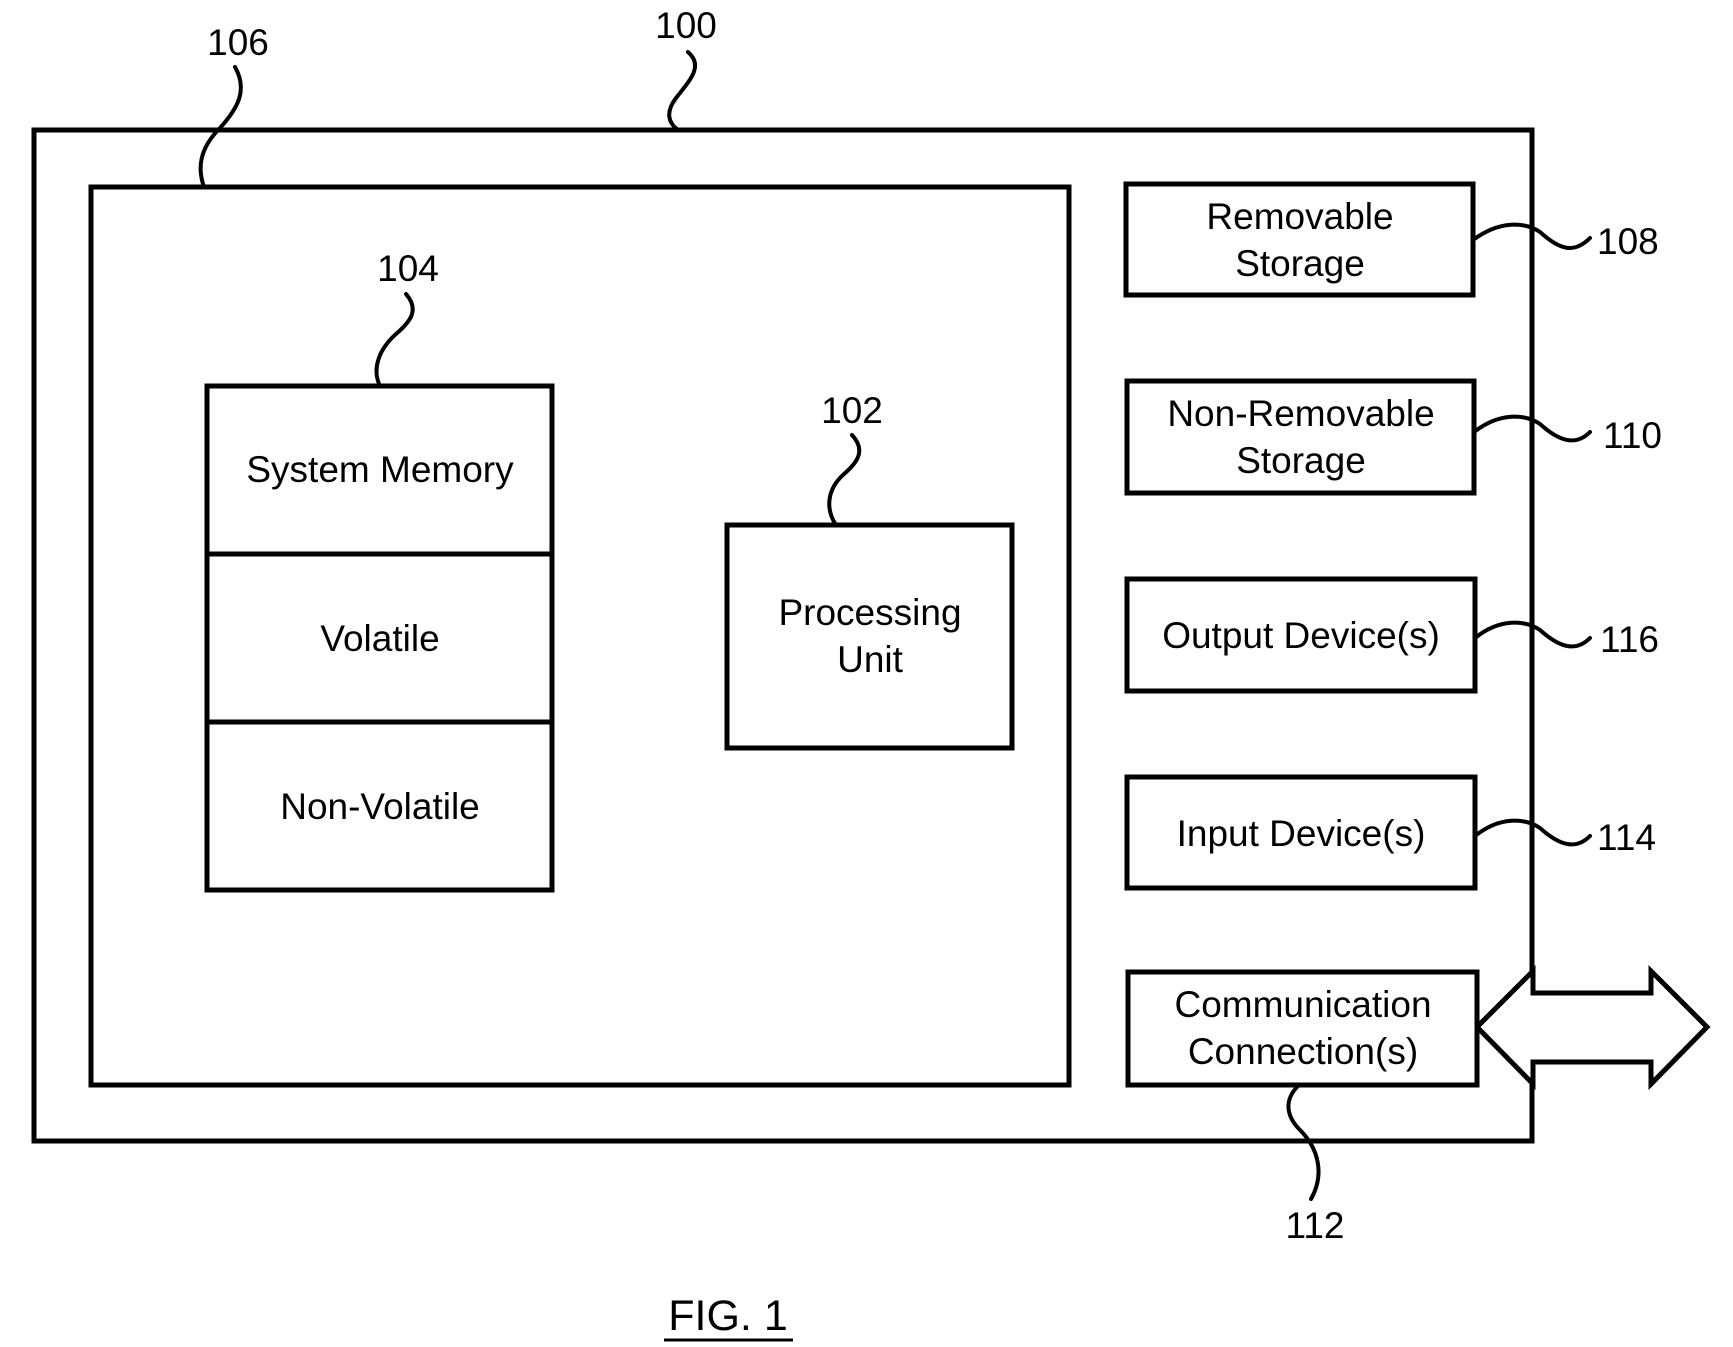 Image resolution: width=1733 pixels, height=1347 pixels. I want to click on input-devices: Input Device(s), so click(1301, 832).